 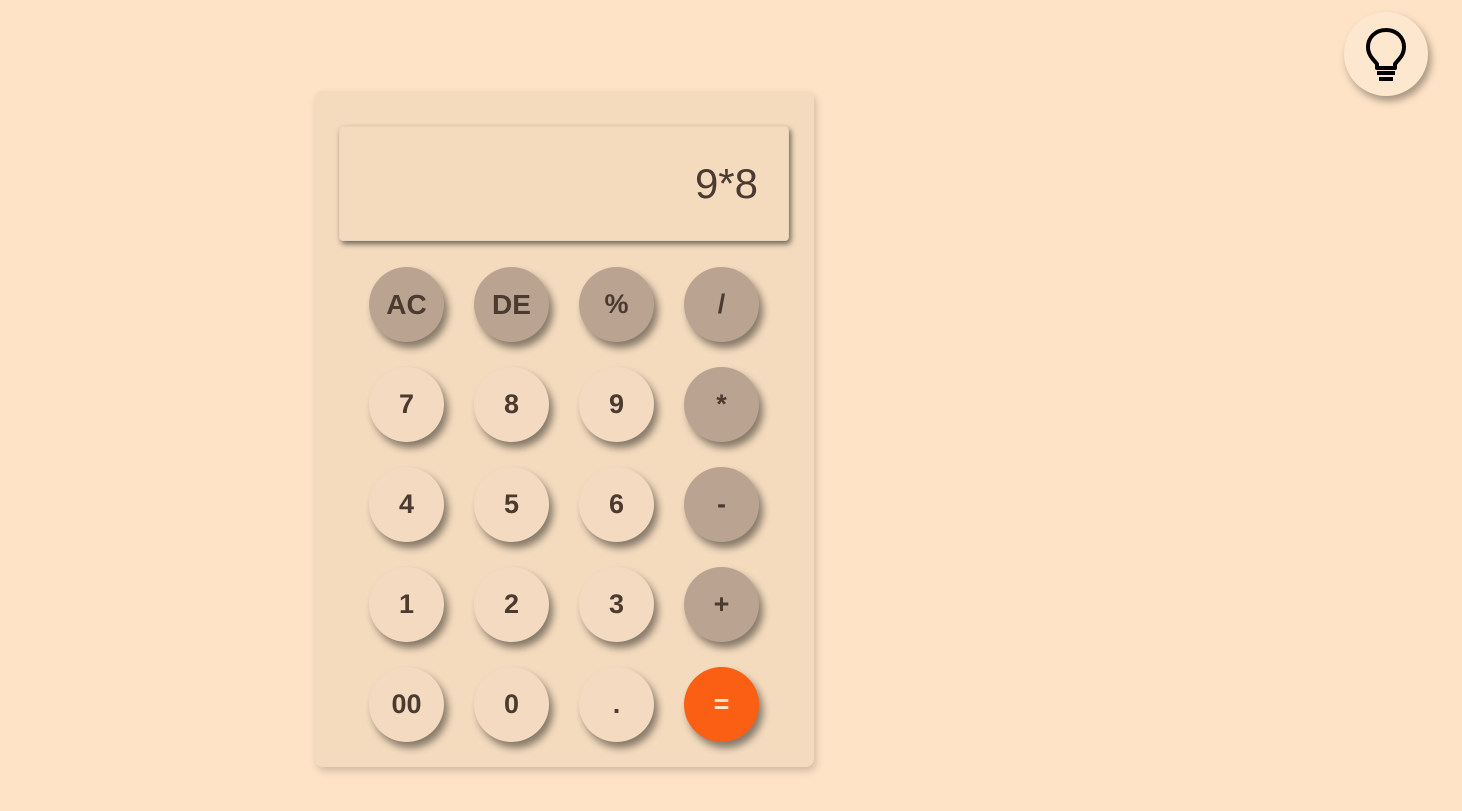 I want to click on display-expression: 9*8, so click(x=726, y=183).